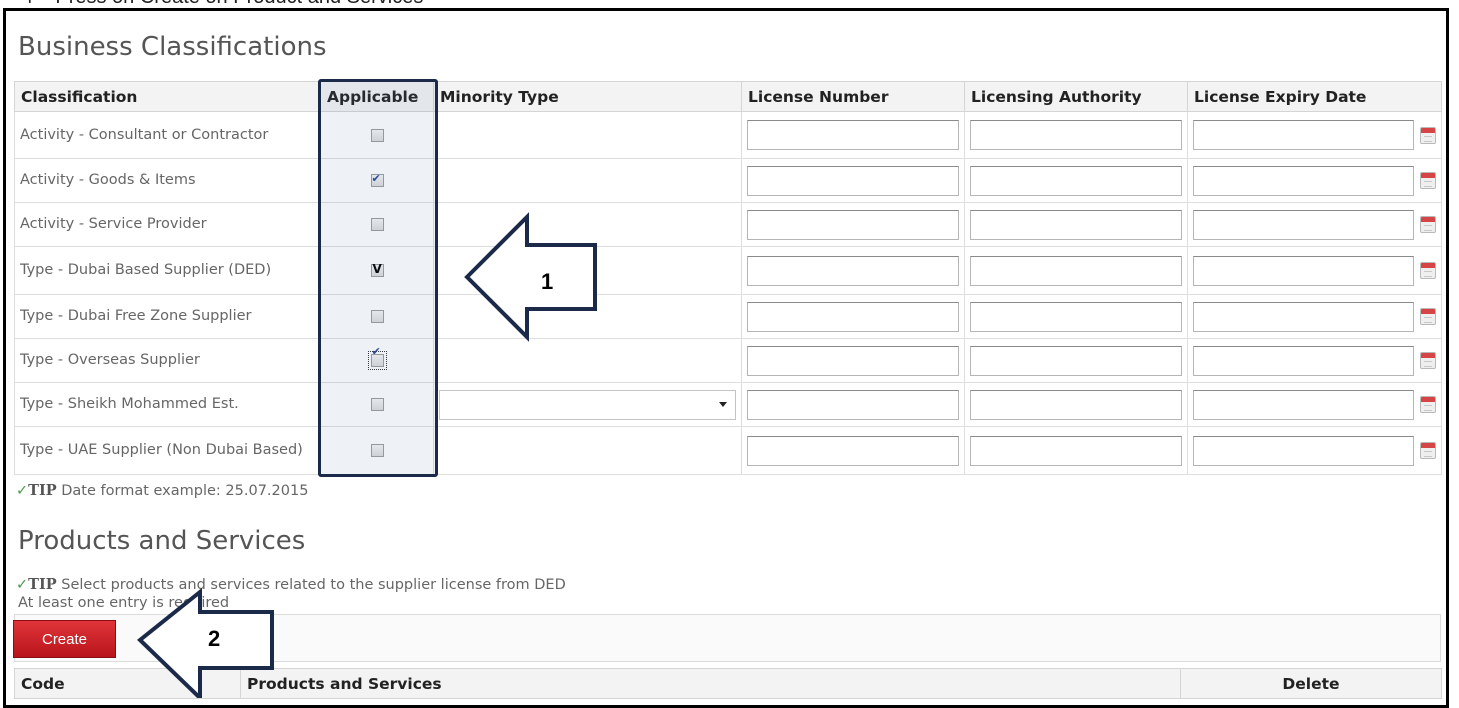 Image resolution: width=1459 pixels, height=708 pixels. Describe the element at coordinates (167, 270) in the screenshot. I see `classification-cell: Type - Dubai Based Supplier (DED)` at that location.